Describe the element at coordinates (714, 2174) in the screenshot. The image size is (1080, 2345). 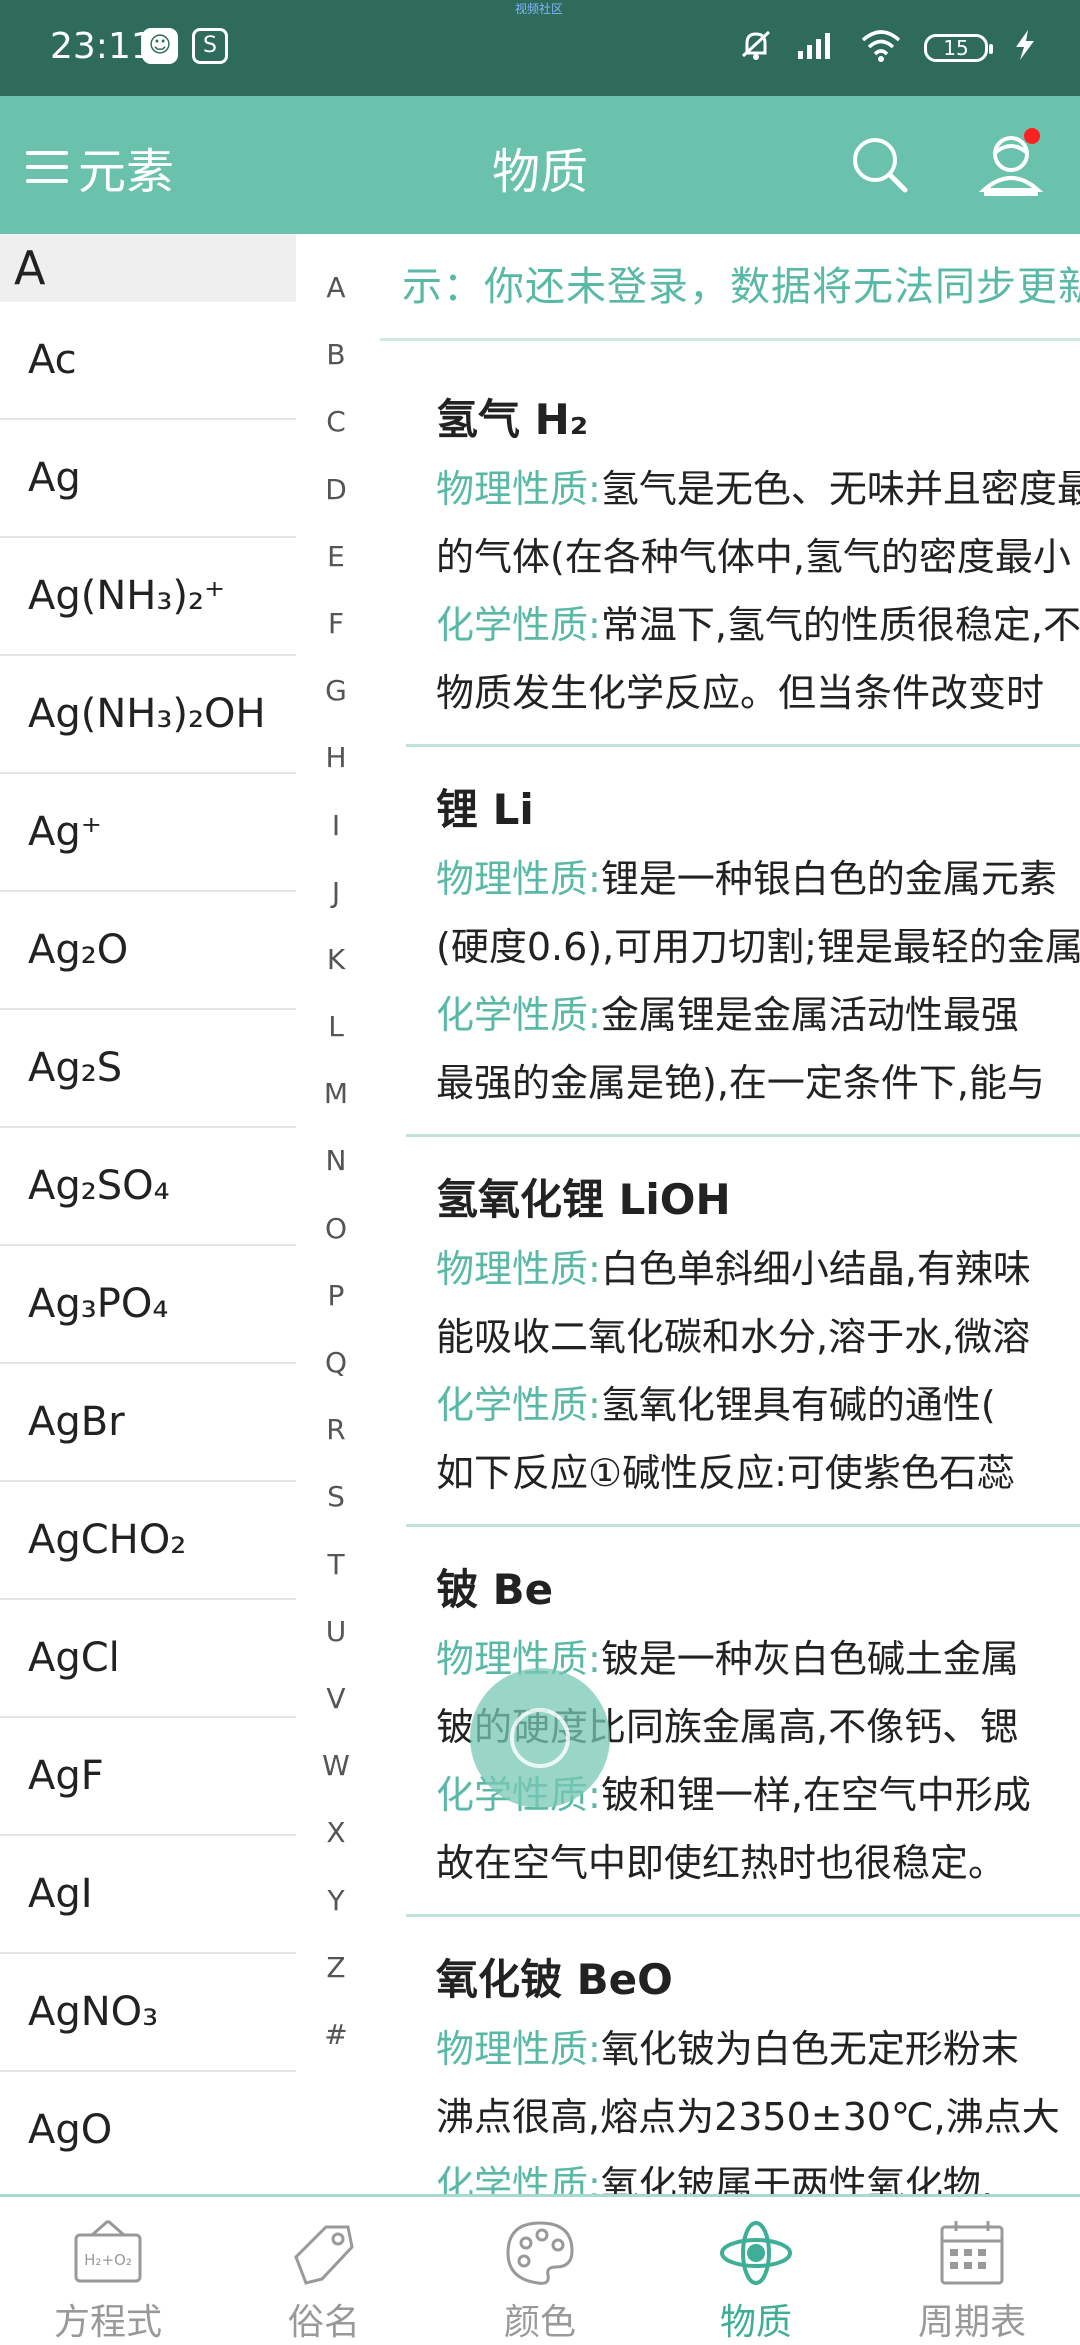
I see `chemical-line-1: 化学性质:氧化铍属于两性氧化物,` at that location.